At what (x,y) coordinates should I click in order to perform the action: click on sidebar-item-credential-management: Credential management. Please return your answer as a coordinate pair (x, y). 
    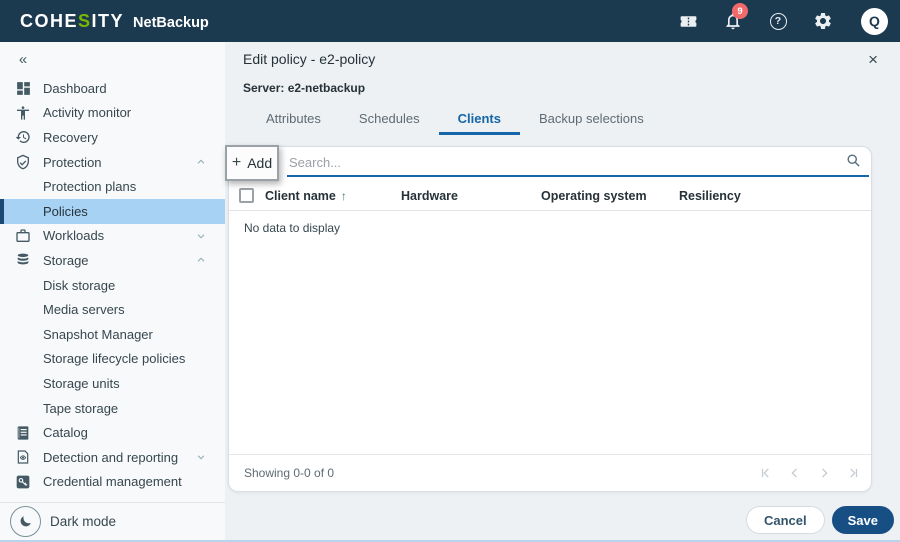
    Looking at the image, I should click on (112, 482).